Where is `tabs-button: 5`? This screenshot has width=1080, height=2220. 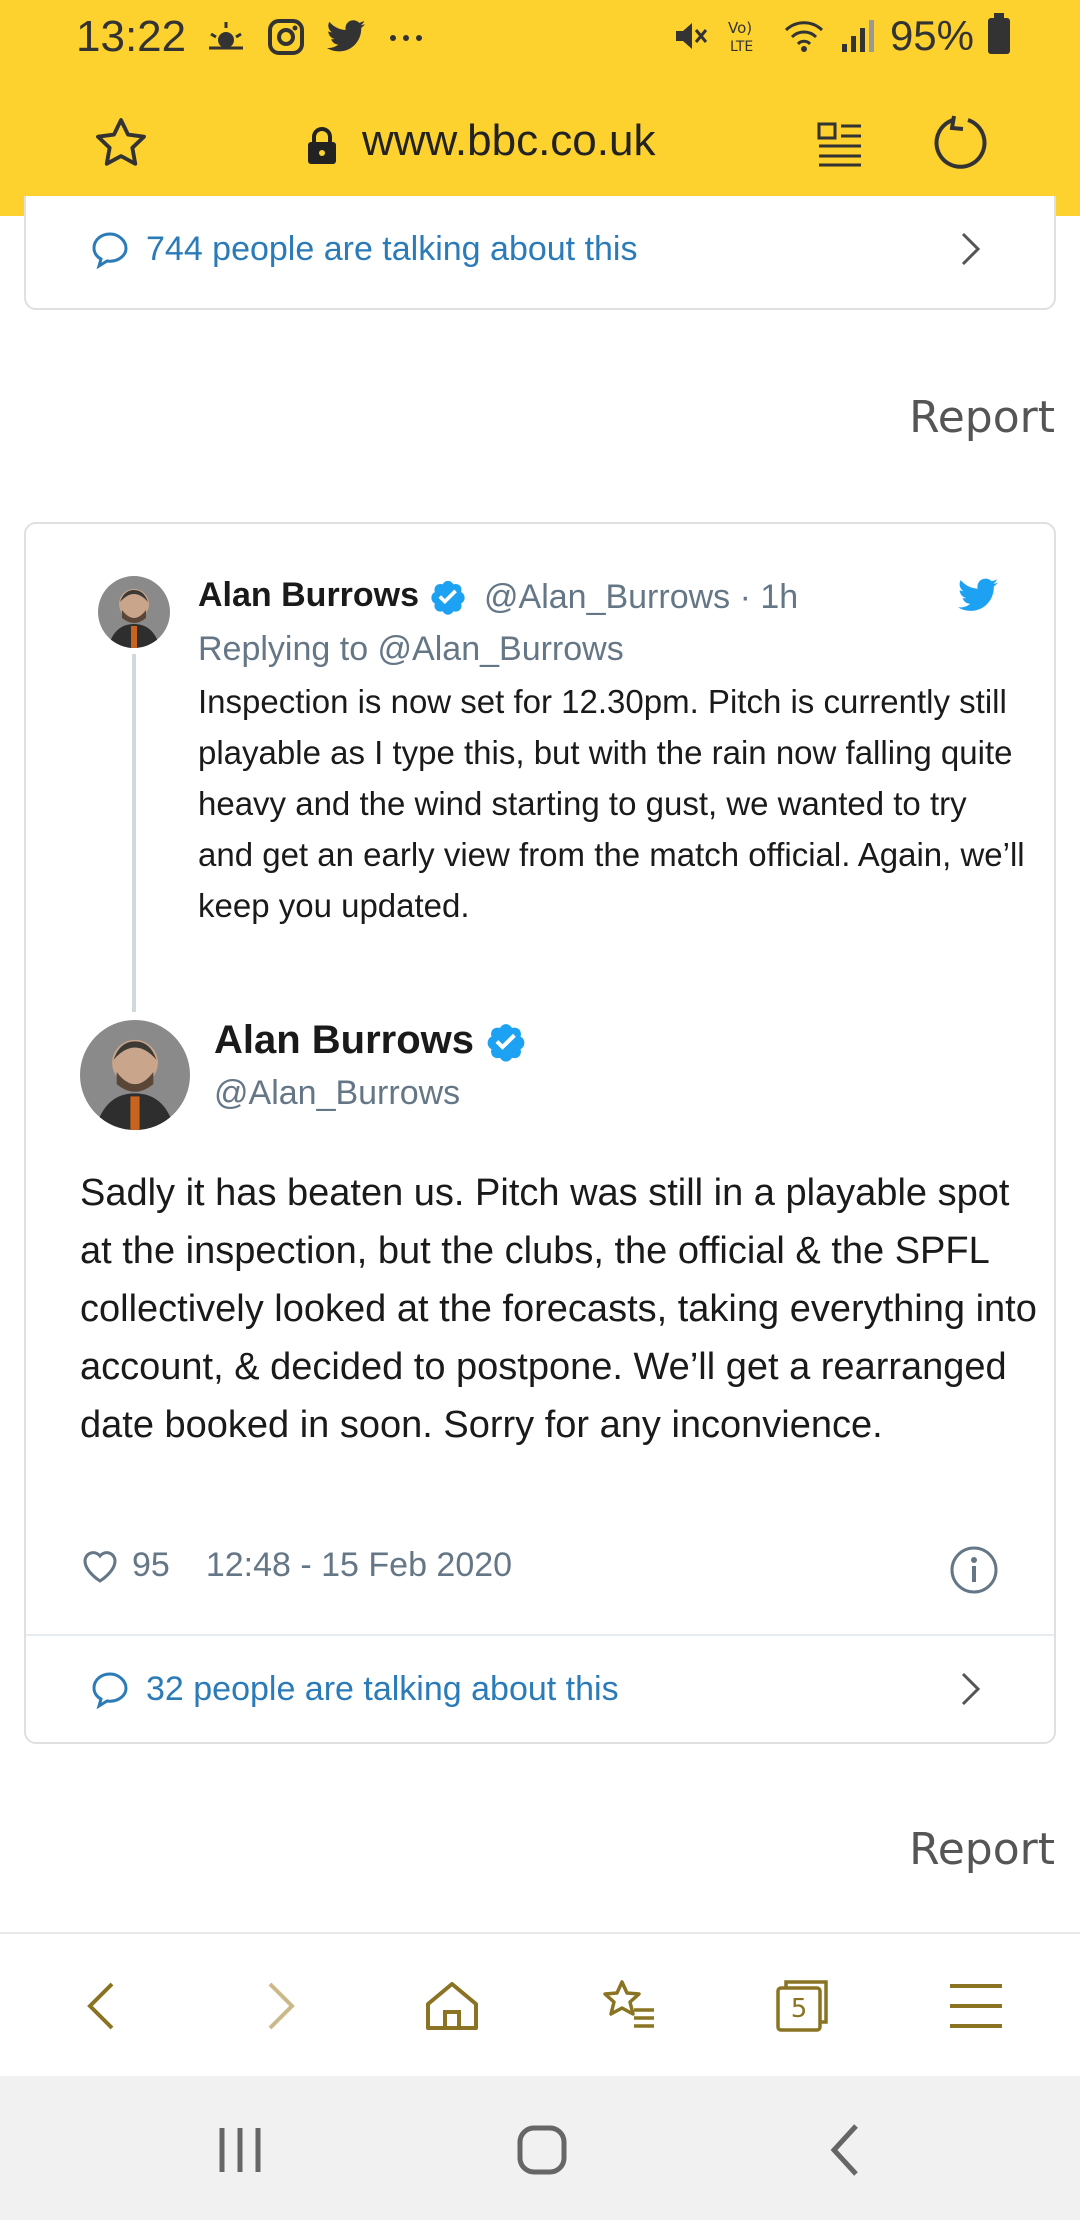 tabs-button: 5 is located at coordinates (802, 2006).